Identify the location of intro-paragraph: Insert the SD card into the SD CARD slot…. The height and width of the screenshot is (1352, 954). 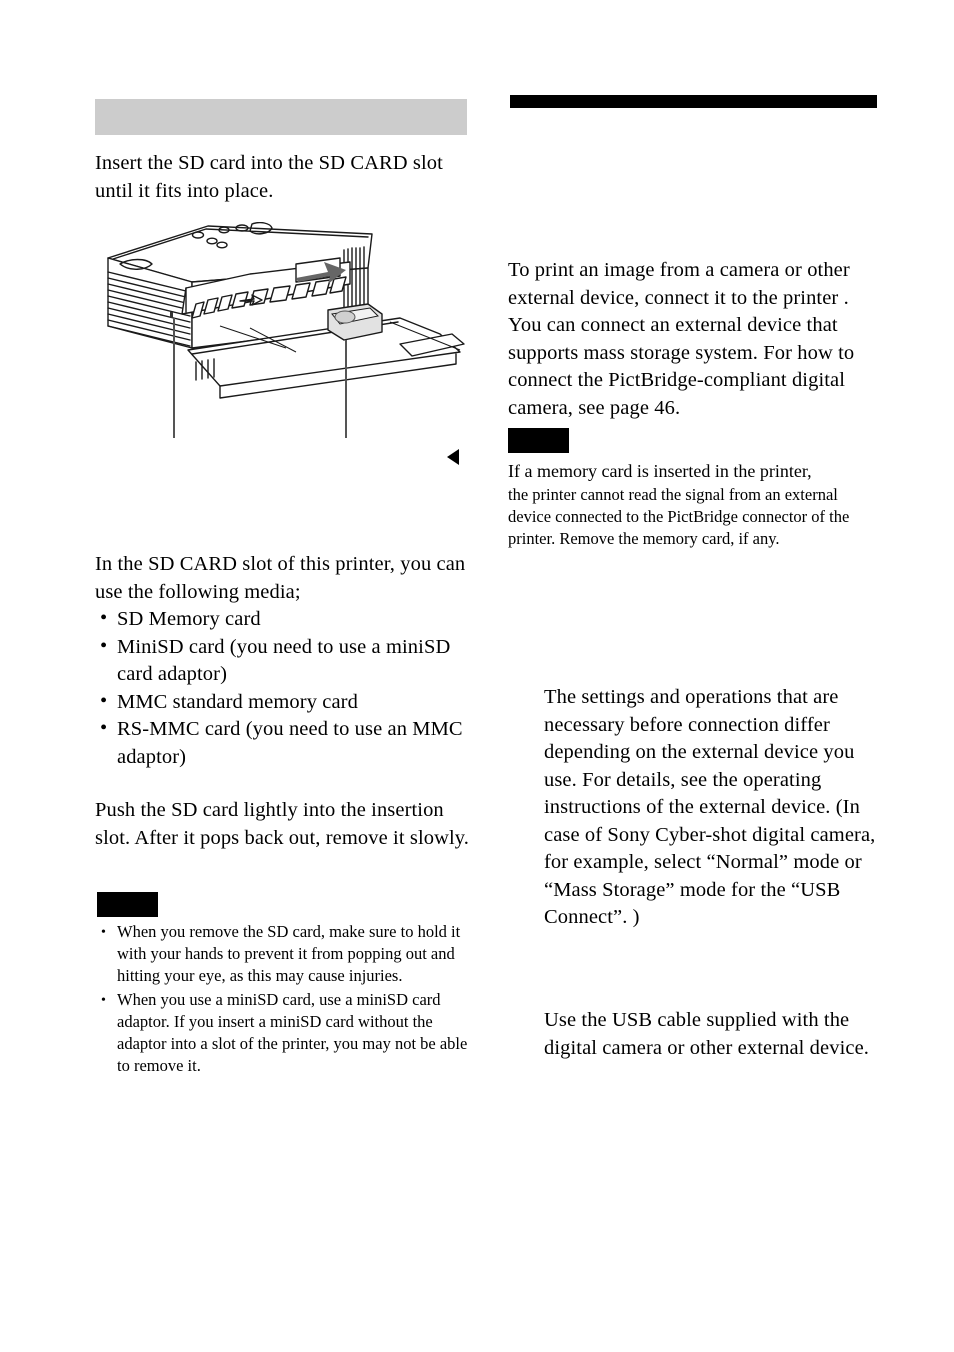
(269, 177).